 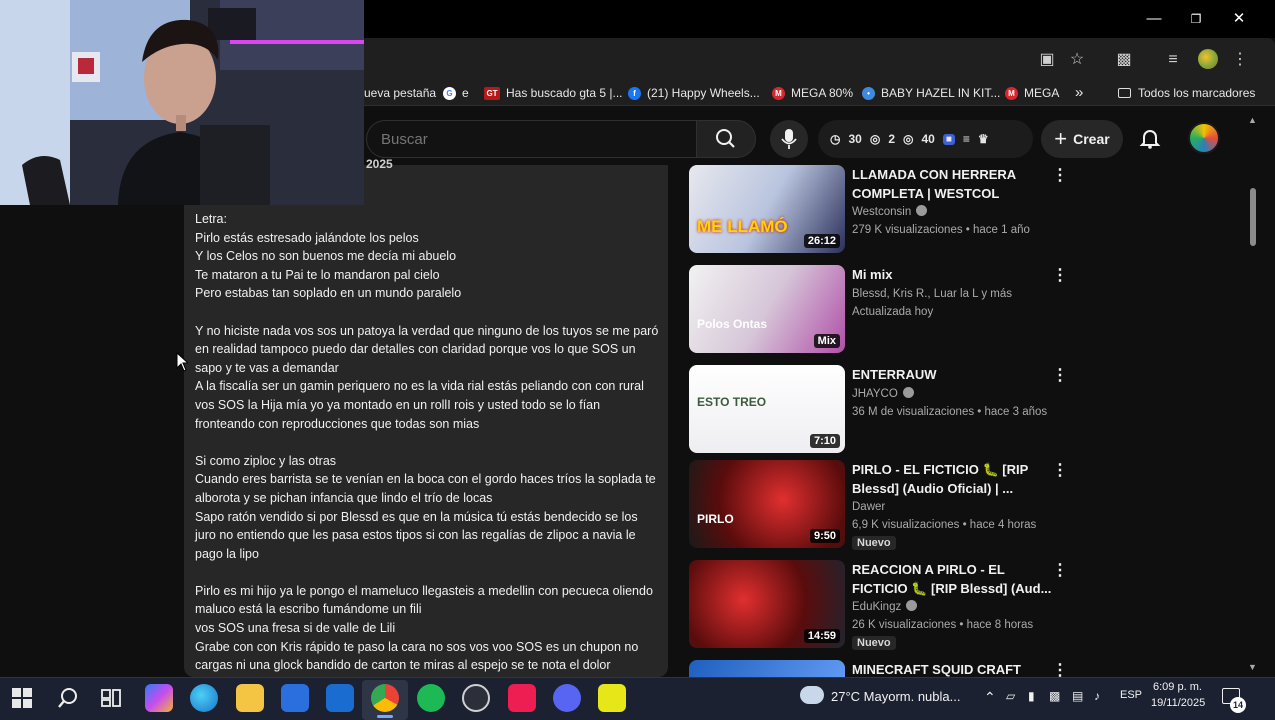 What do you see at coordinates (821, 241) in the screenshot?
I see `duration-badge: 26:12` at bounding box center [821, 241].